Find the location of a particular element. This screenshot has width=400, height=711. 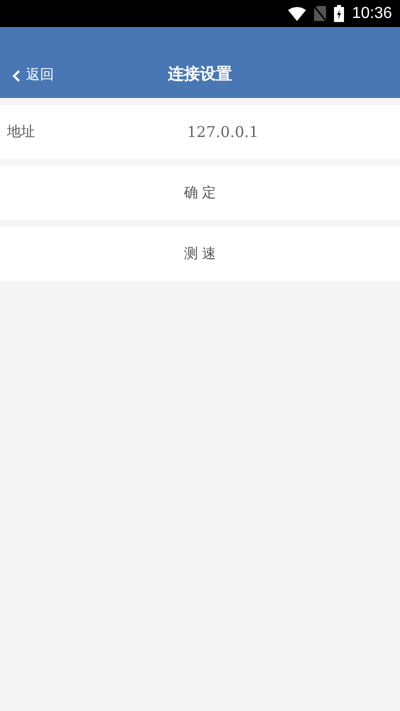

battery-charging-icon is located at coordinates (339, 13).